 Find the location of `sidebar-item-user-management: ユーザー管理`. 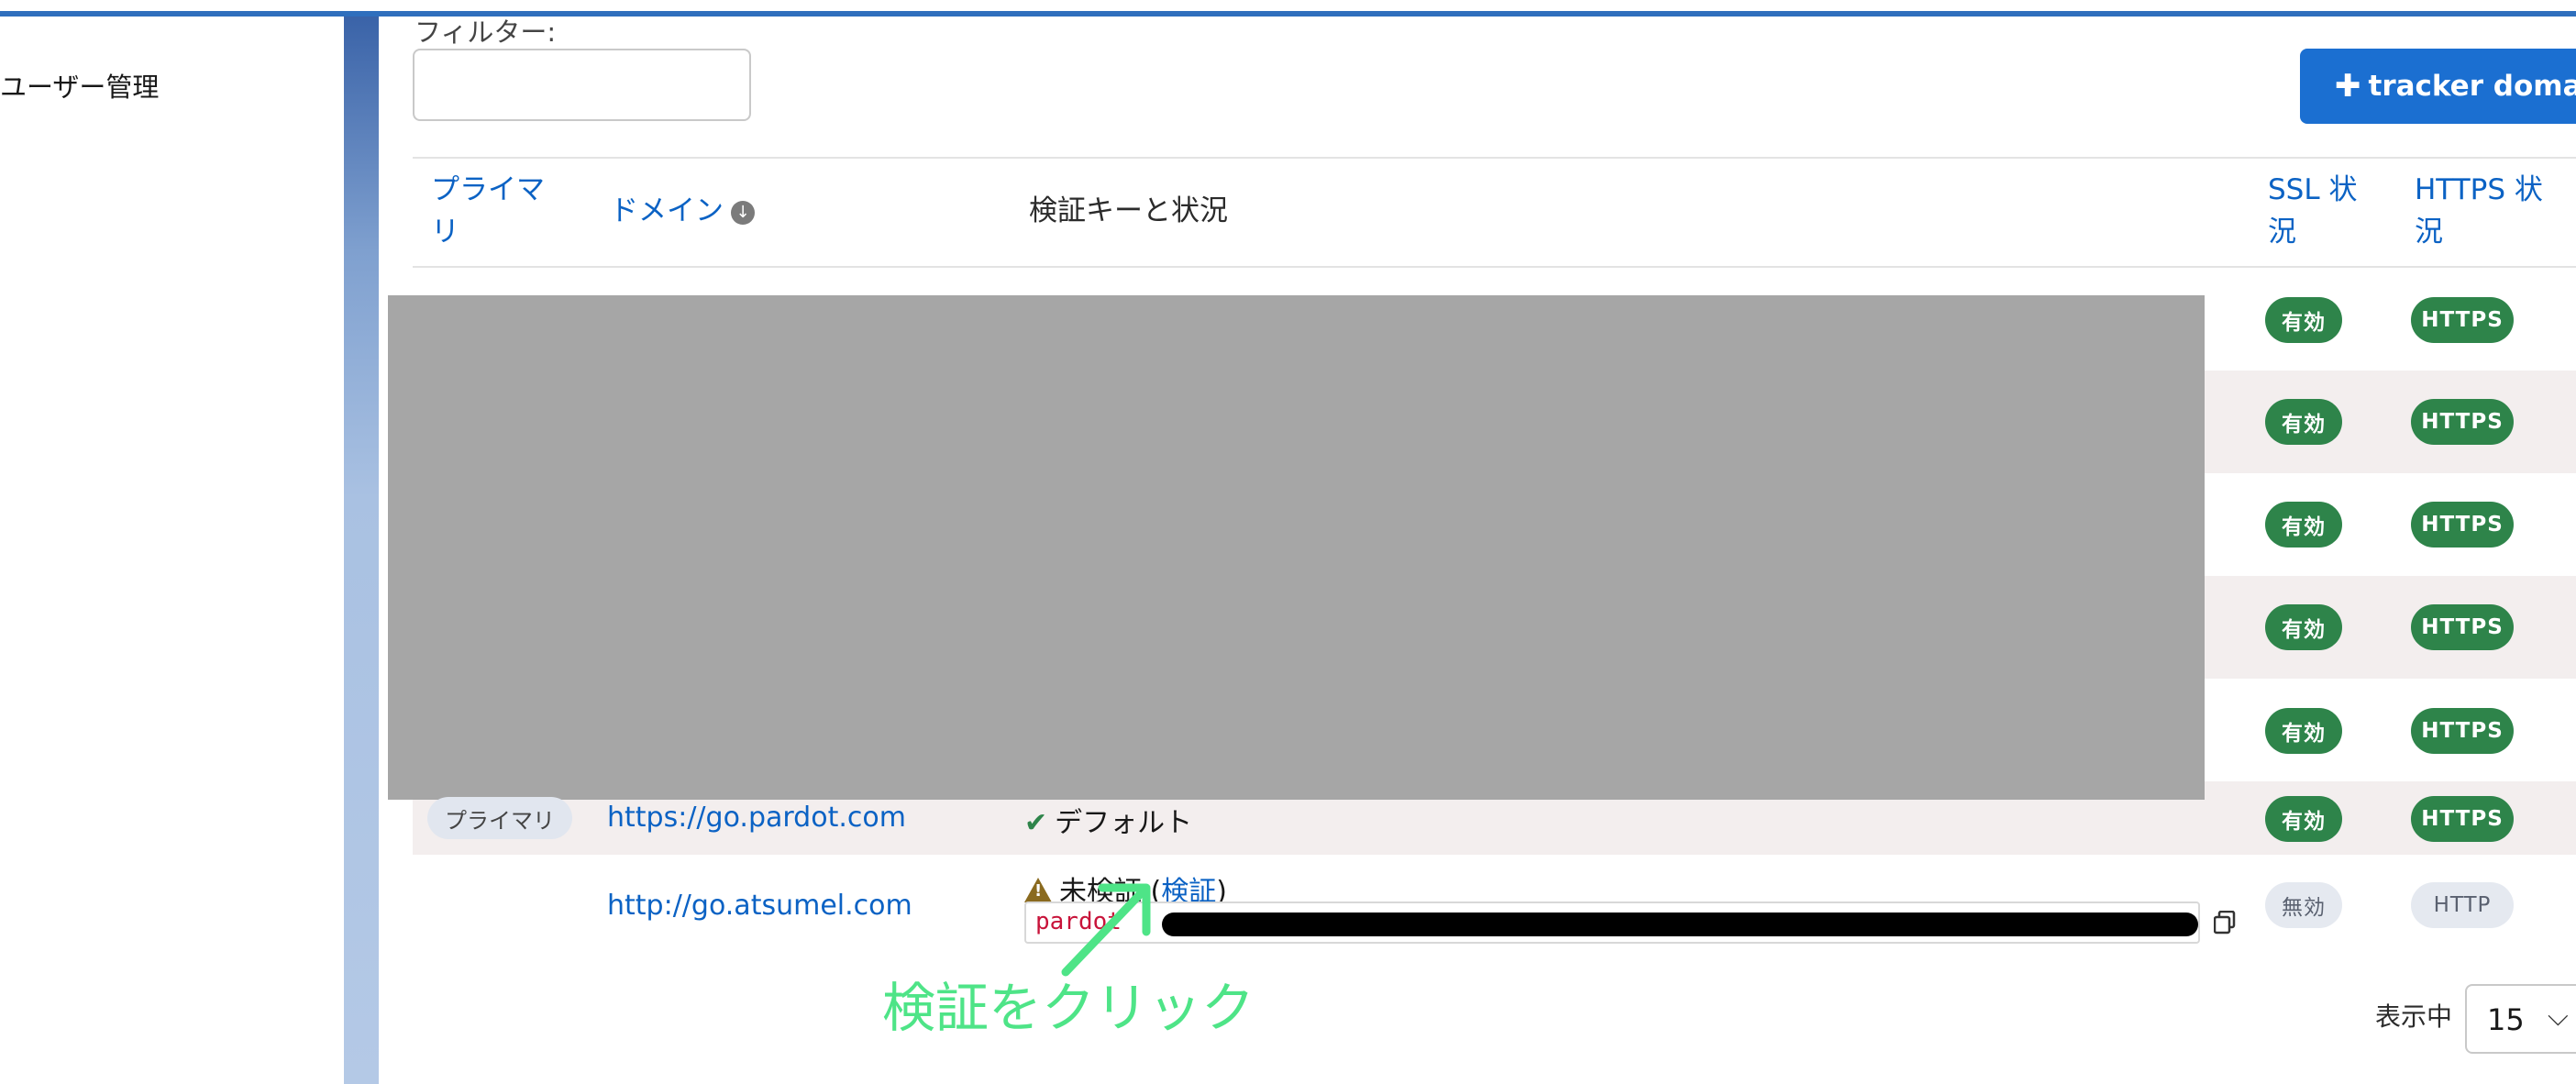

sidebar-item-user-management: ユーザー管理 is located at coordinates (79, 85).